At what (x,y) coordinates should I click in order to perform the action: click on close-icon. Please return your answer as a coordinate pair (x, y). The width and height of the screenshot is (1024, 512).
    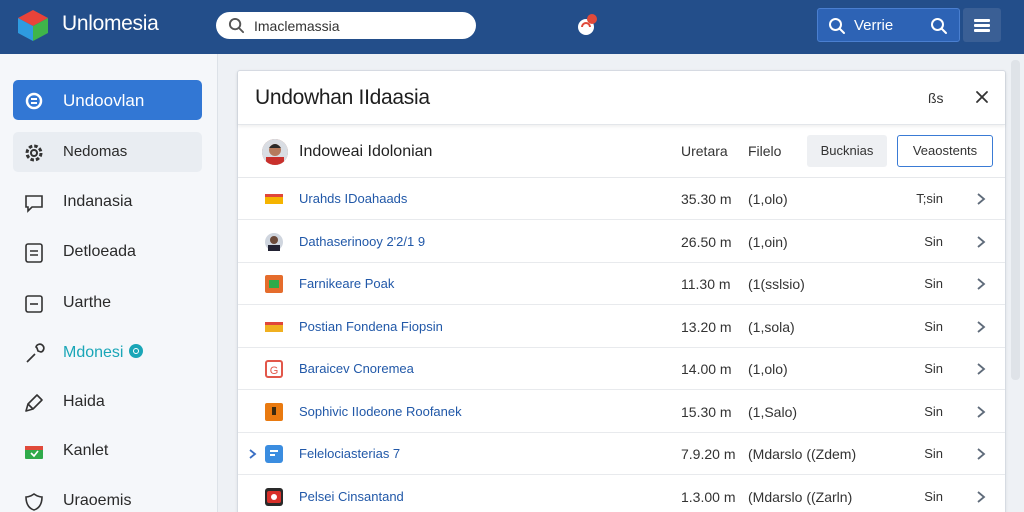
    Looking at the image, I should click on (982, 97).